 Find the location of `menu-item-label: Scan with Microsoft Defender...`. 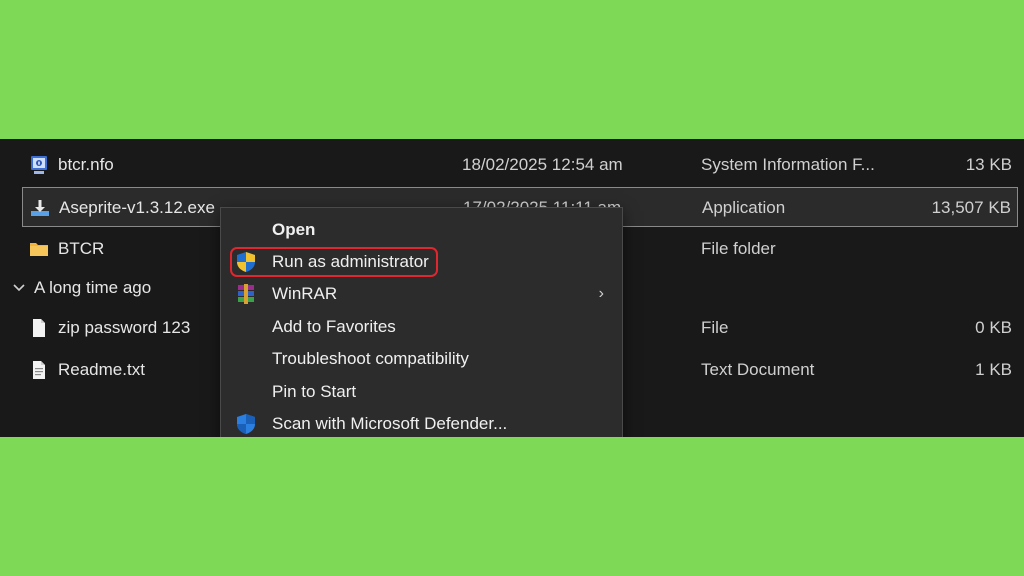

menu-item-label: Scan with Microsoft Defender... is located at coordinates (390, 423).